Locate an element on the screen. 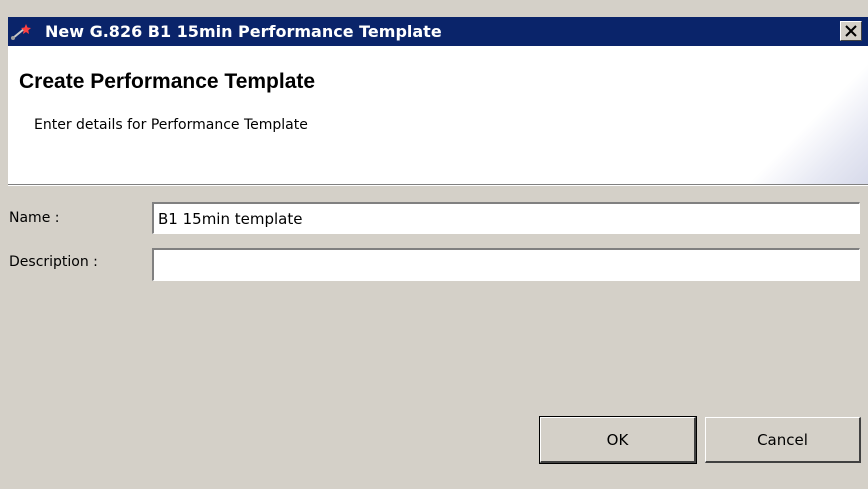 The image size is (868, 489). close-button is located at coordinates (851, 31).